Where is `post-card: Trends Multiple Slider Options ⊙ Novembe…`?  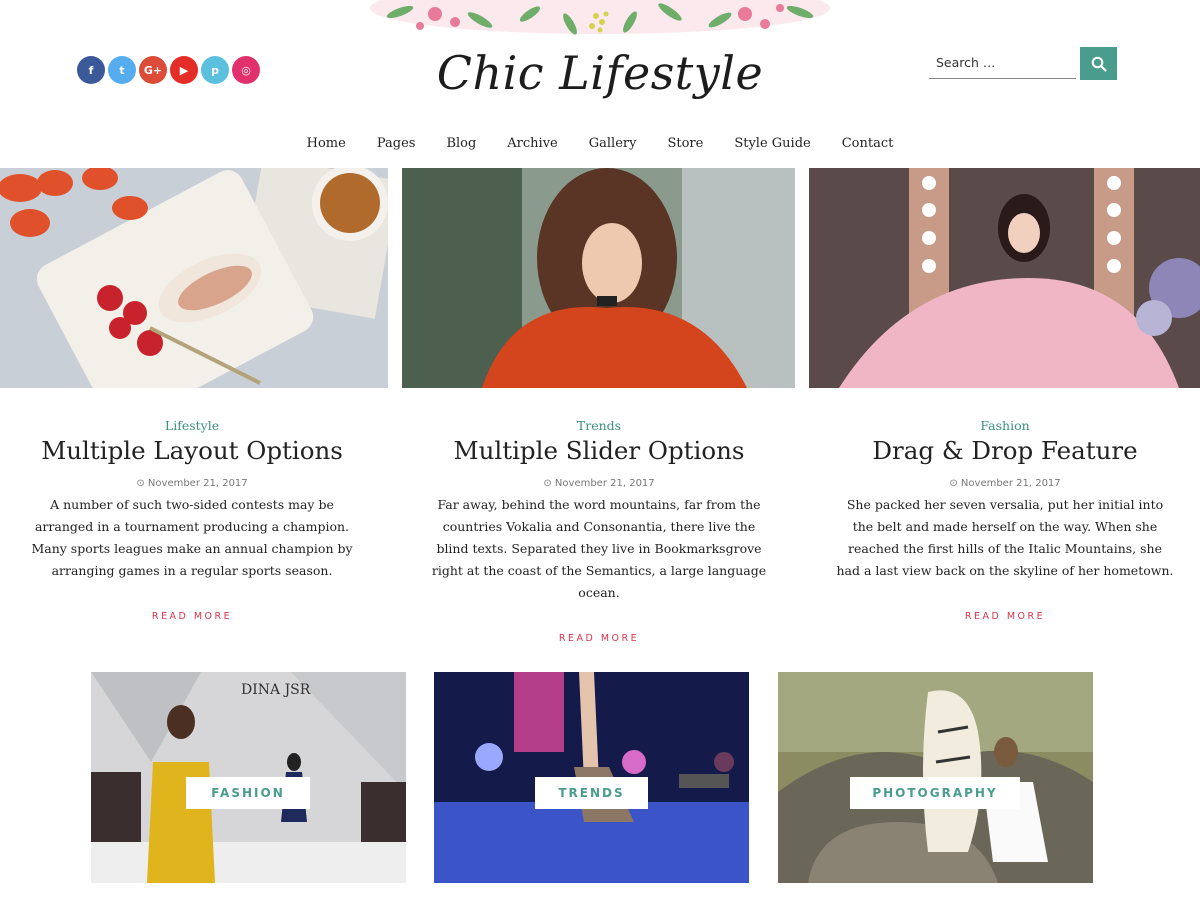 post-card: Trends Multiple Slider Options ⊙ Novembe… is located at coordinates (599, 531).